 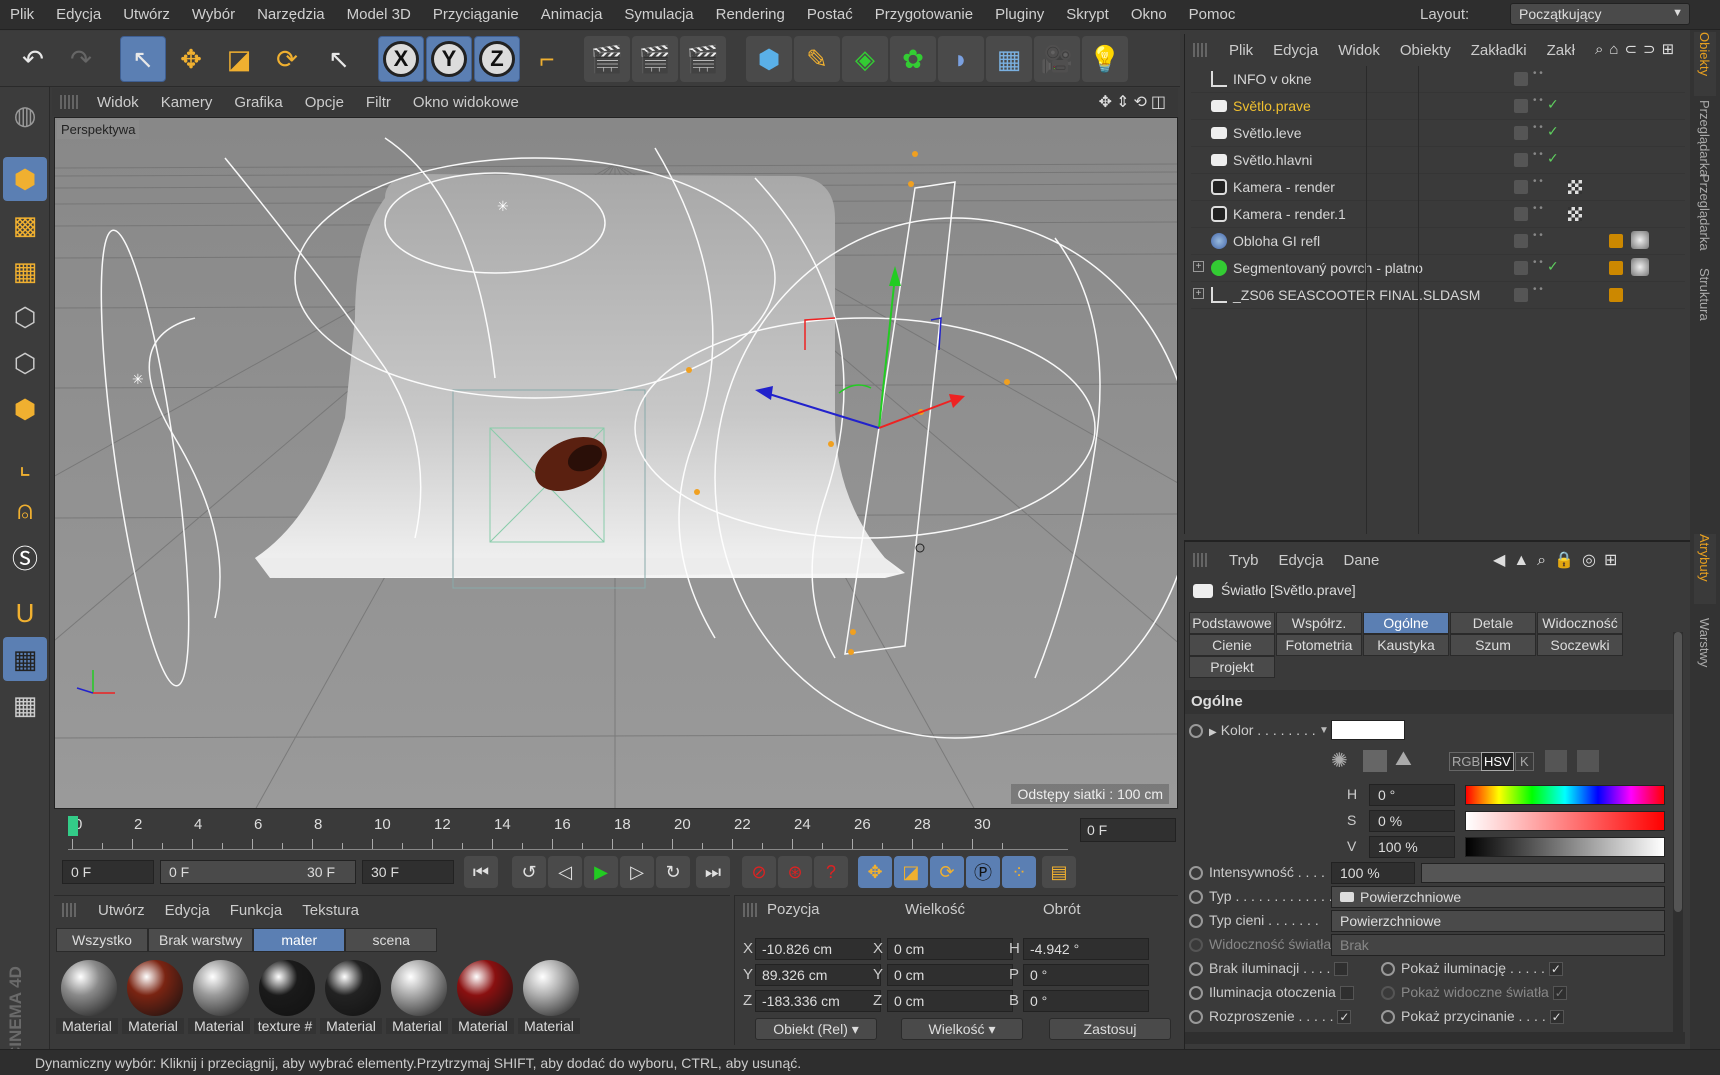 What do you see at coordinates (1346, 993) in the screenshot?
I see `ambient-checkbox` at bounding box center [1346, 993].